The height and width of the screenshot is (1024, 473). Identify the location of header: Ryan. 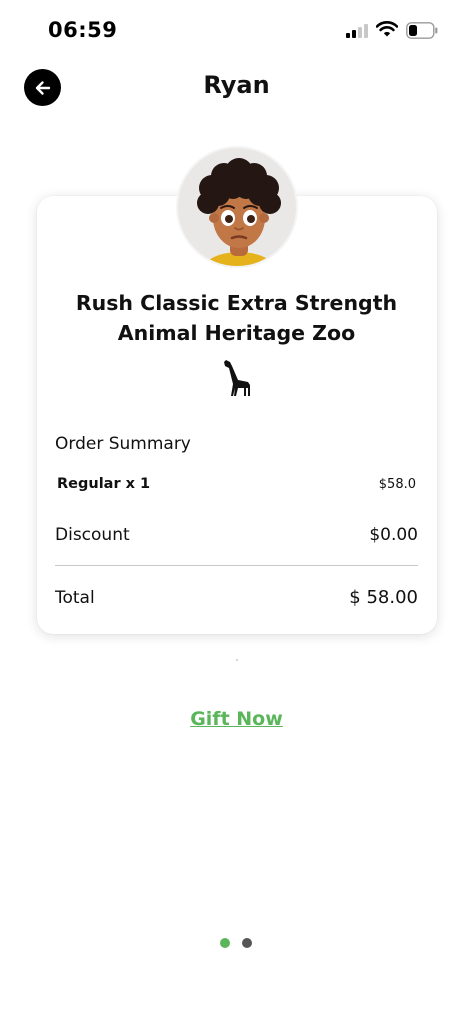
(236, 89).